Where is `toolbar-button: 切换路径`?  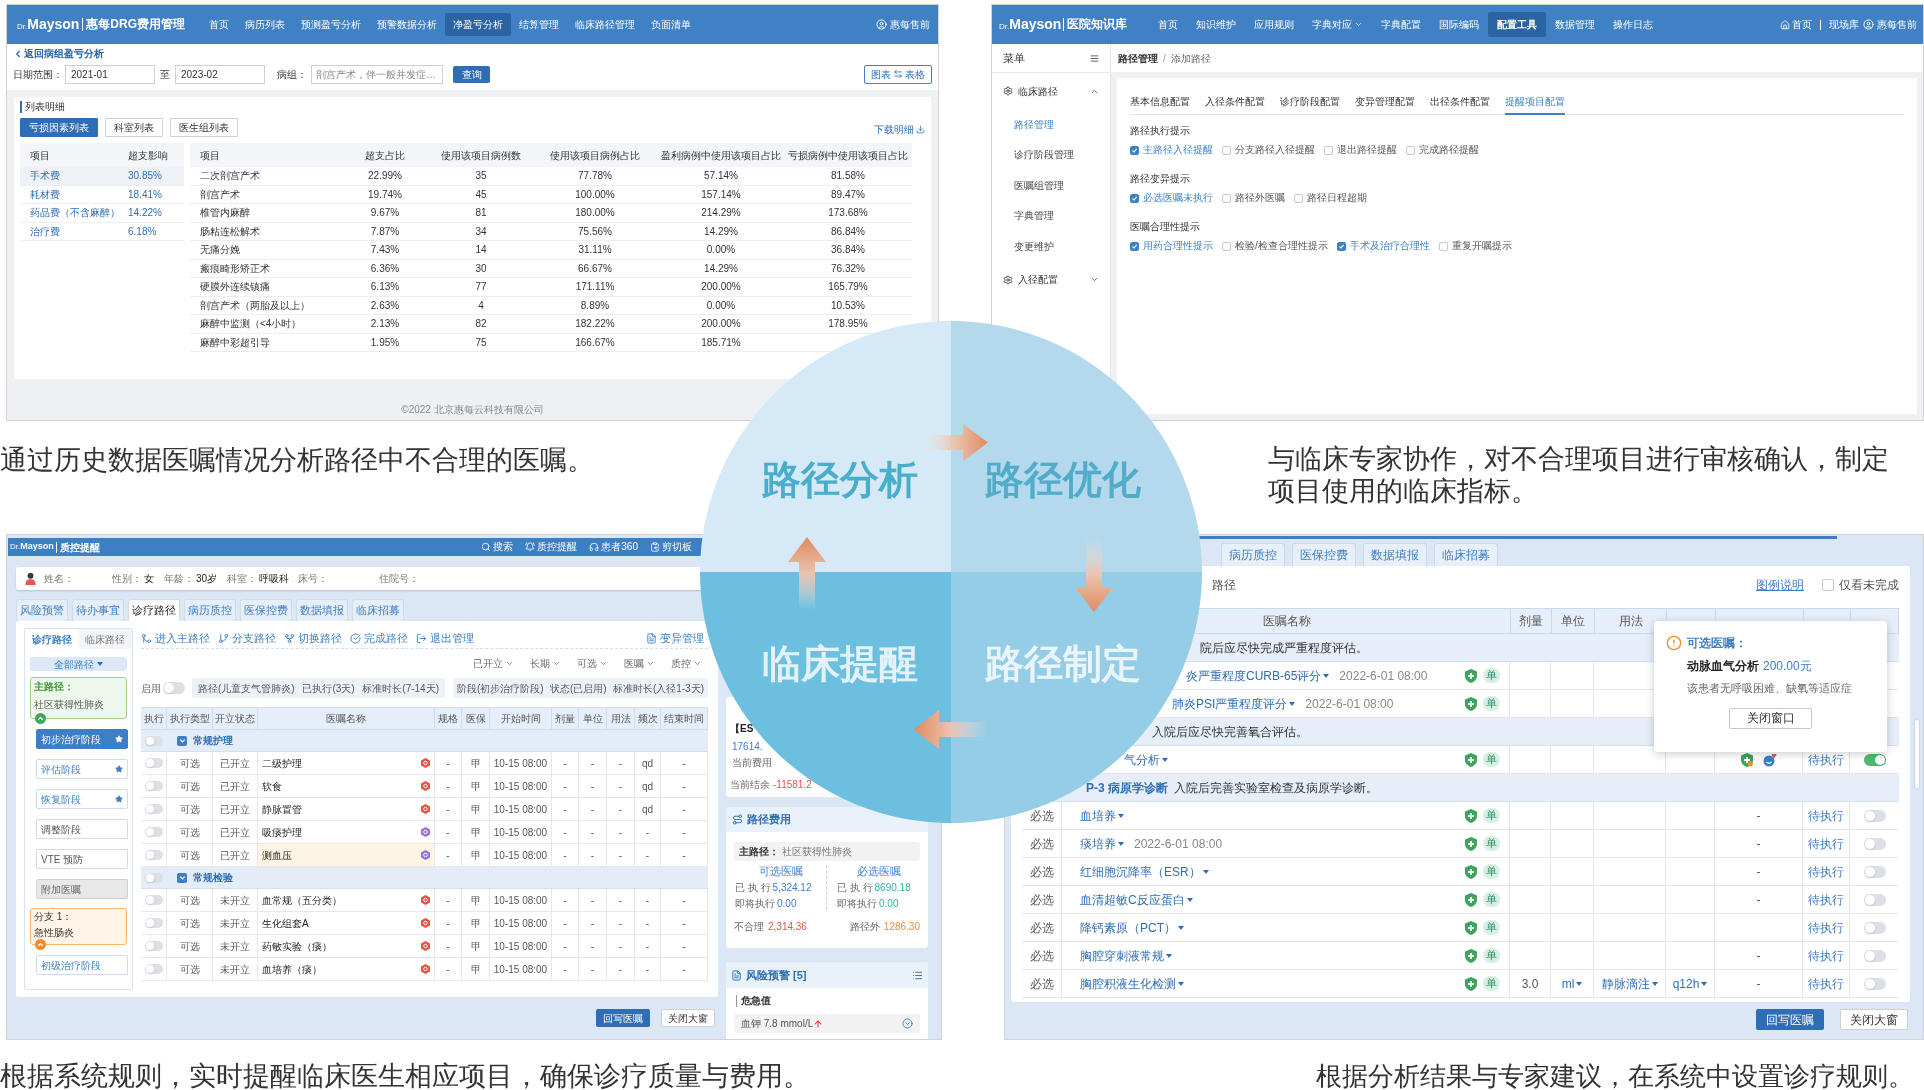 toolbar-button: 切换路径 is located at coordinates (313, 638).